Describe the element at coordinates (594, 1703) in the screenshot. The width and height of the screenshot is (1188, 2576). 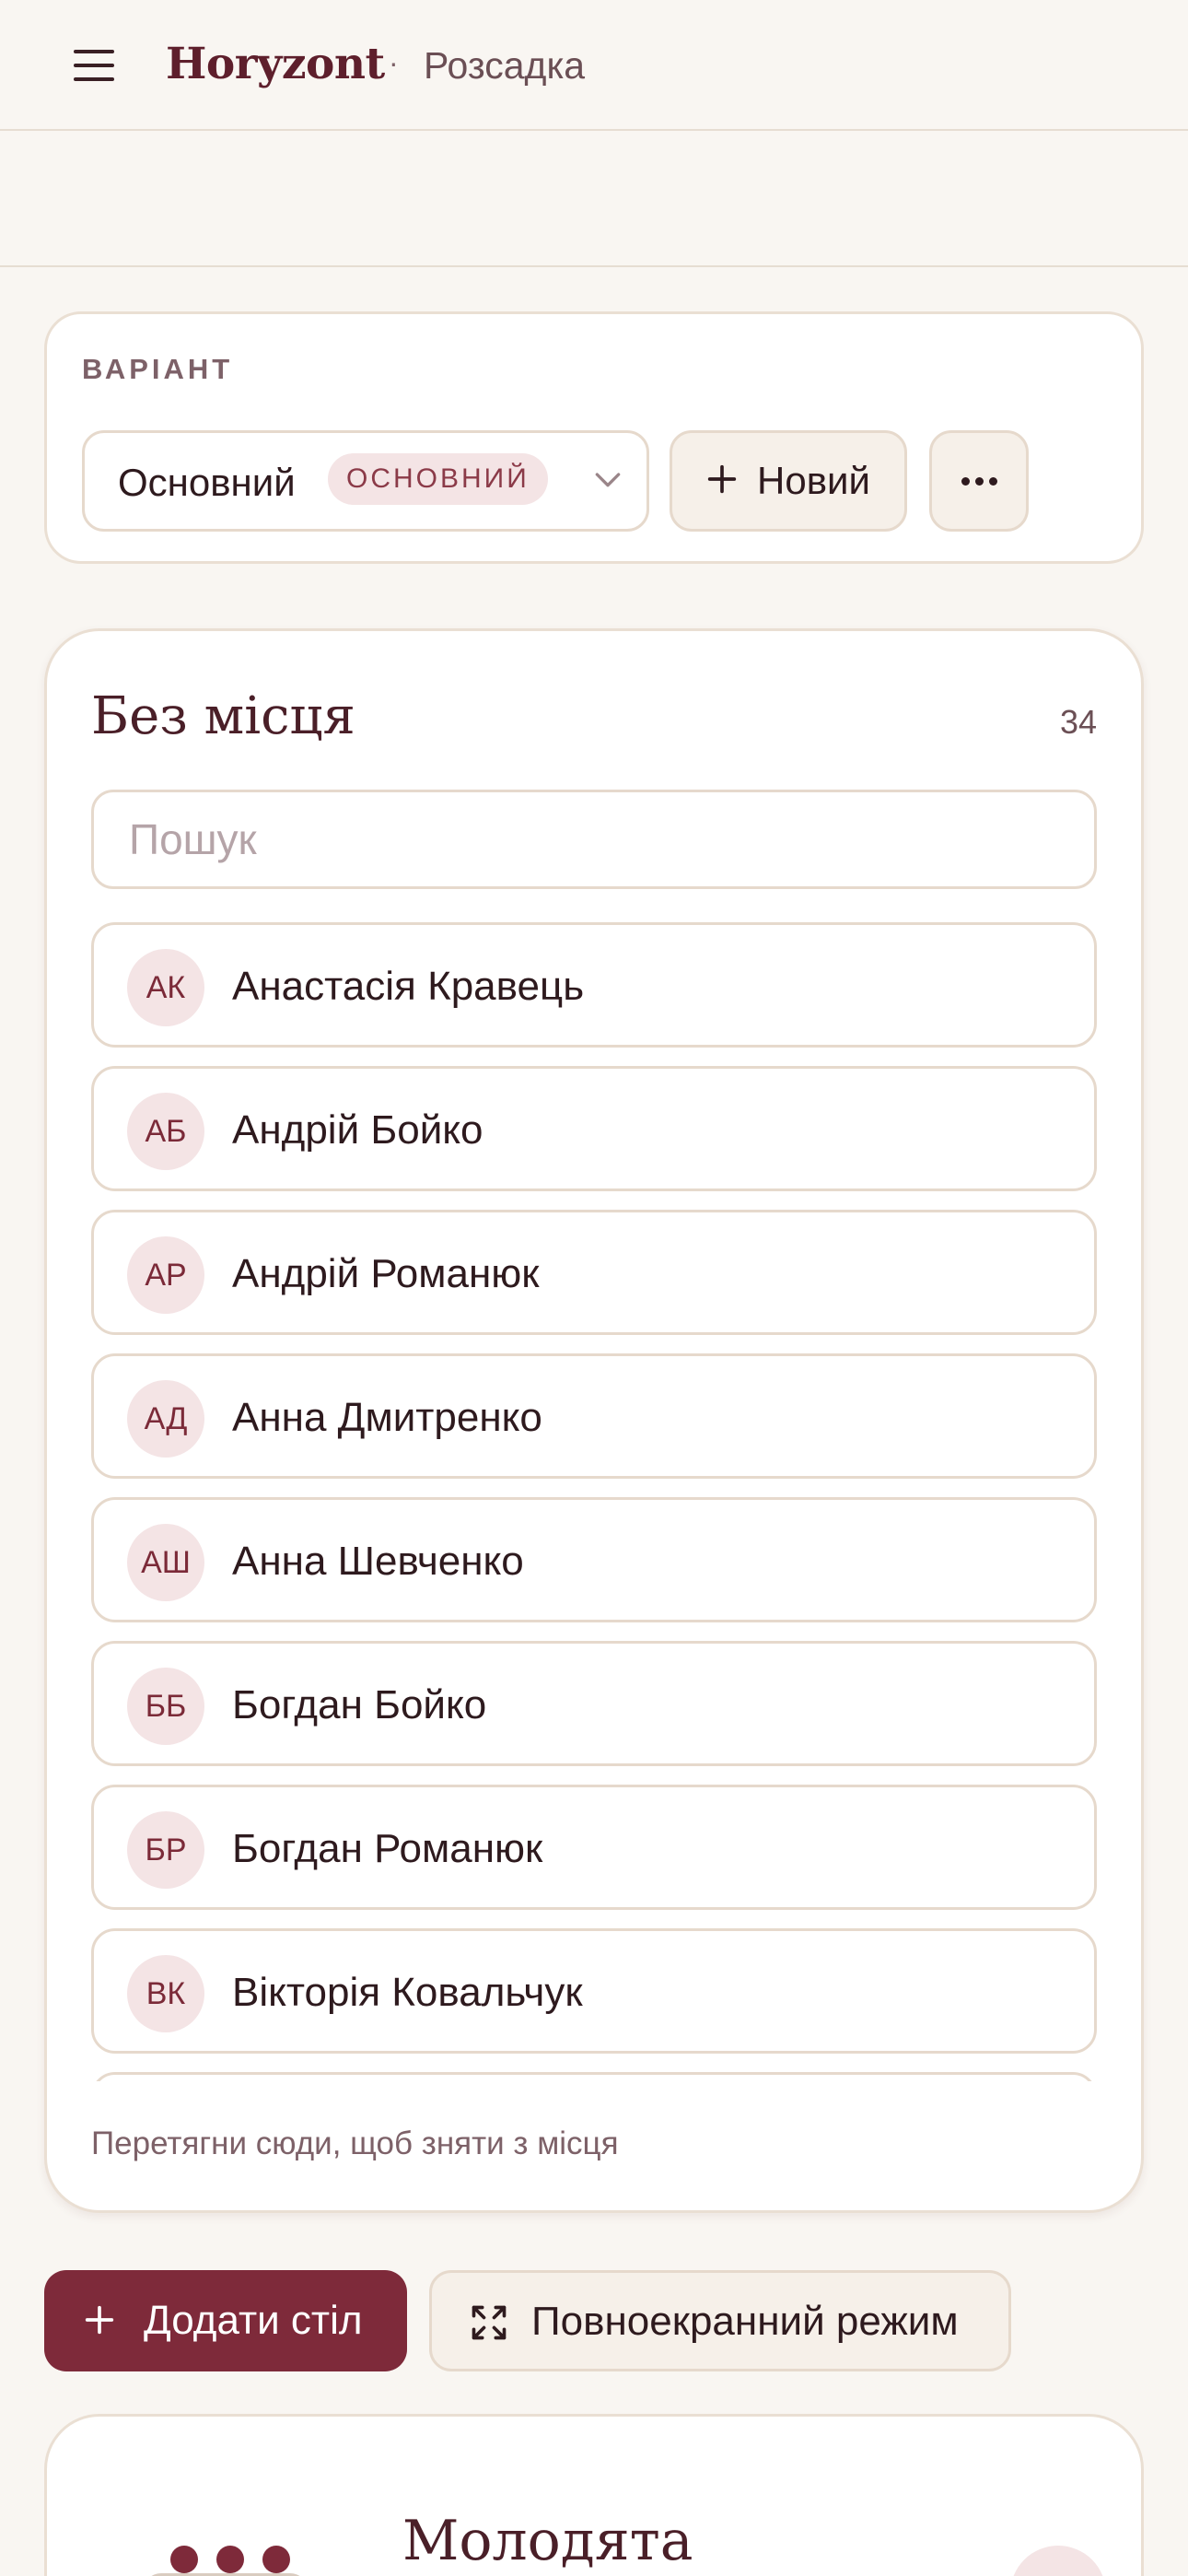
I see `guest-item: ББ Богдан Бойко` at that location.